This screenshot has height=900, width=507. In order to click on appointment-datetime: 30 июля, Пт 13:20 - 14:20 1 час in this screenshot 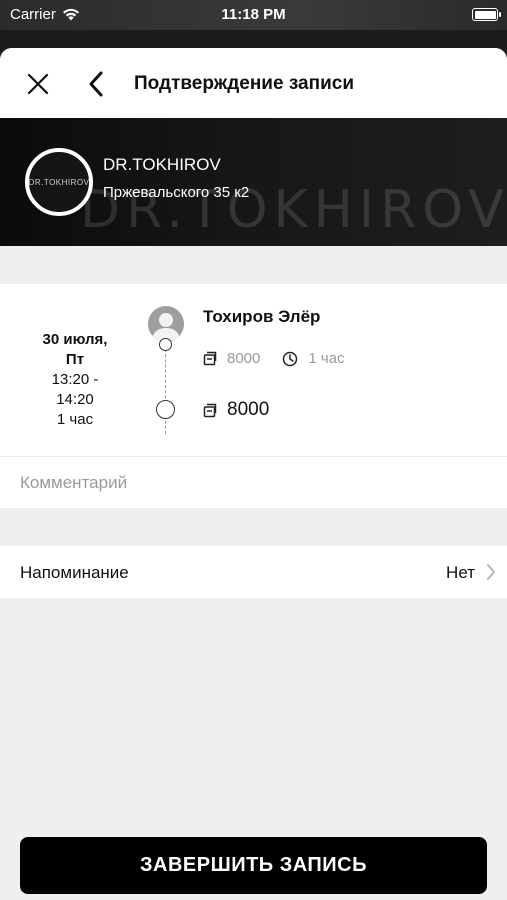, I will do `click(75, 380)`.